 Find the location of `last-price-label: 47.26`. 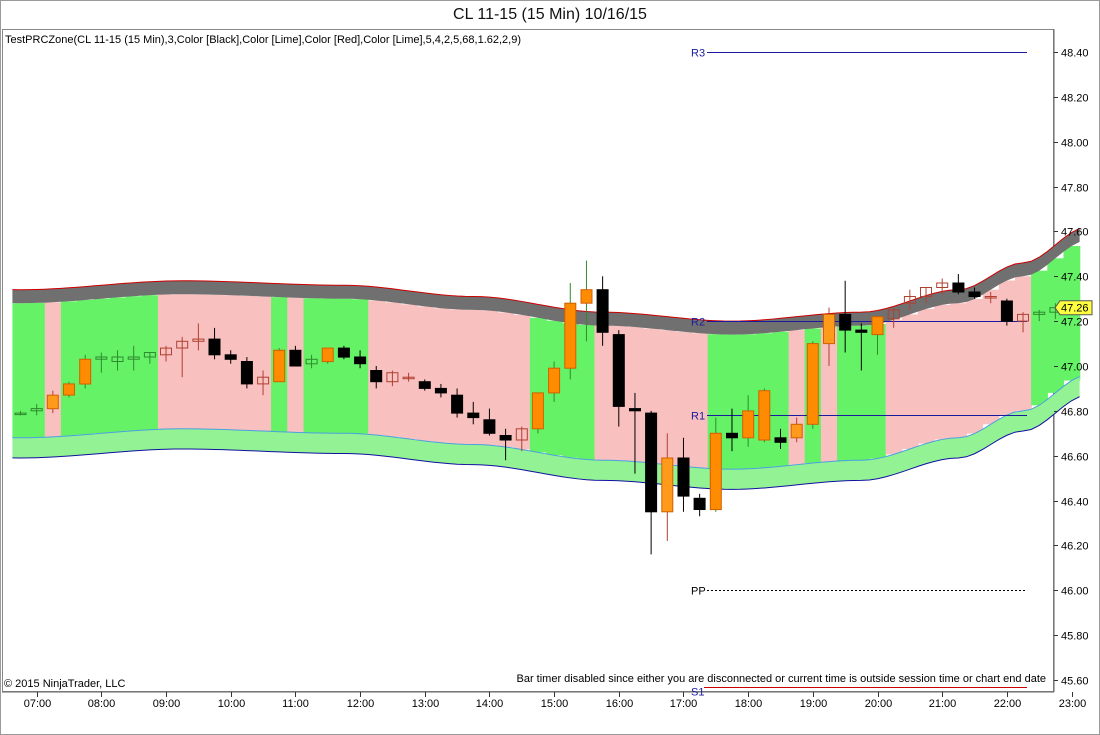

last-price-label: 47.26 is located at coordinates (1075, 309).